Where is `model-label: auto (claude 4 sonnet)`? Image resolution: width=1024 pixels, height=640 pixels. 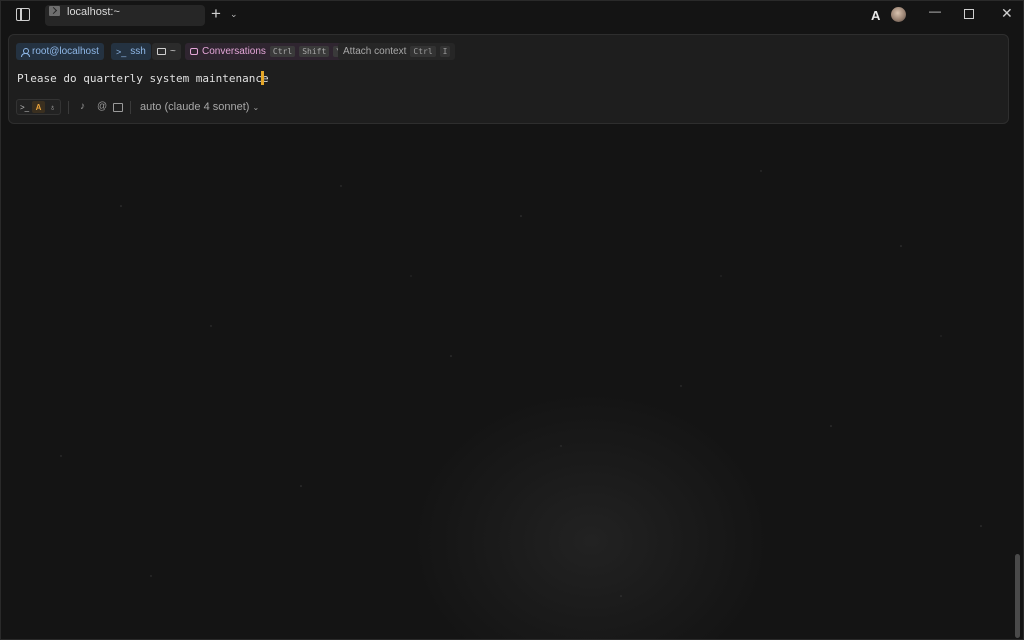 model-label: auto (claude 4 sonnet) is located at coordinates (195, 107).